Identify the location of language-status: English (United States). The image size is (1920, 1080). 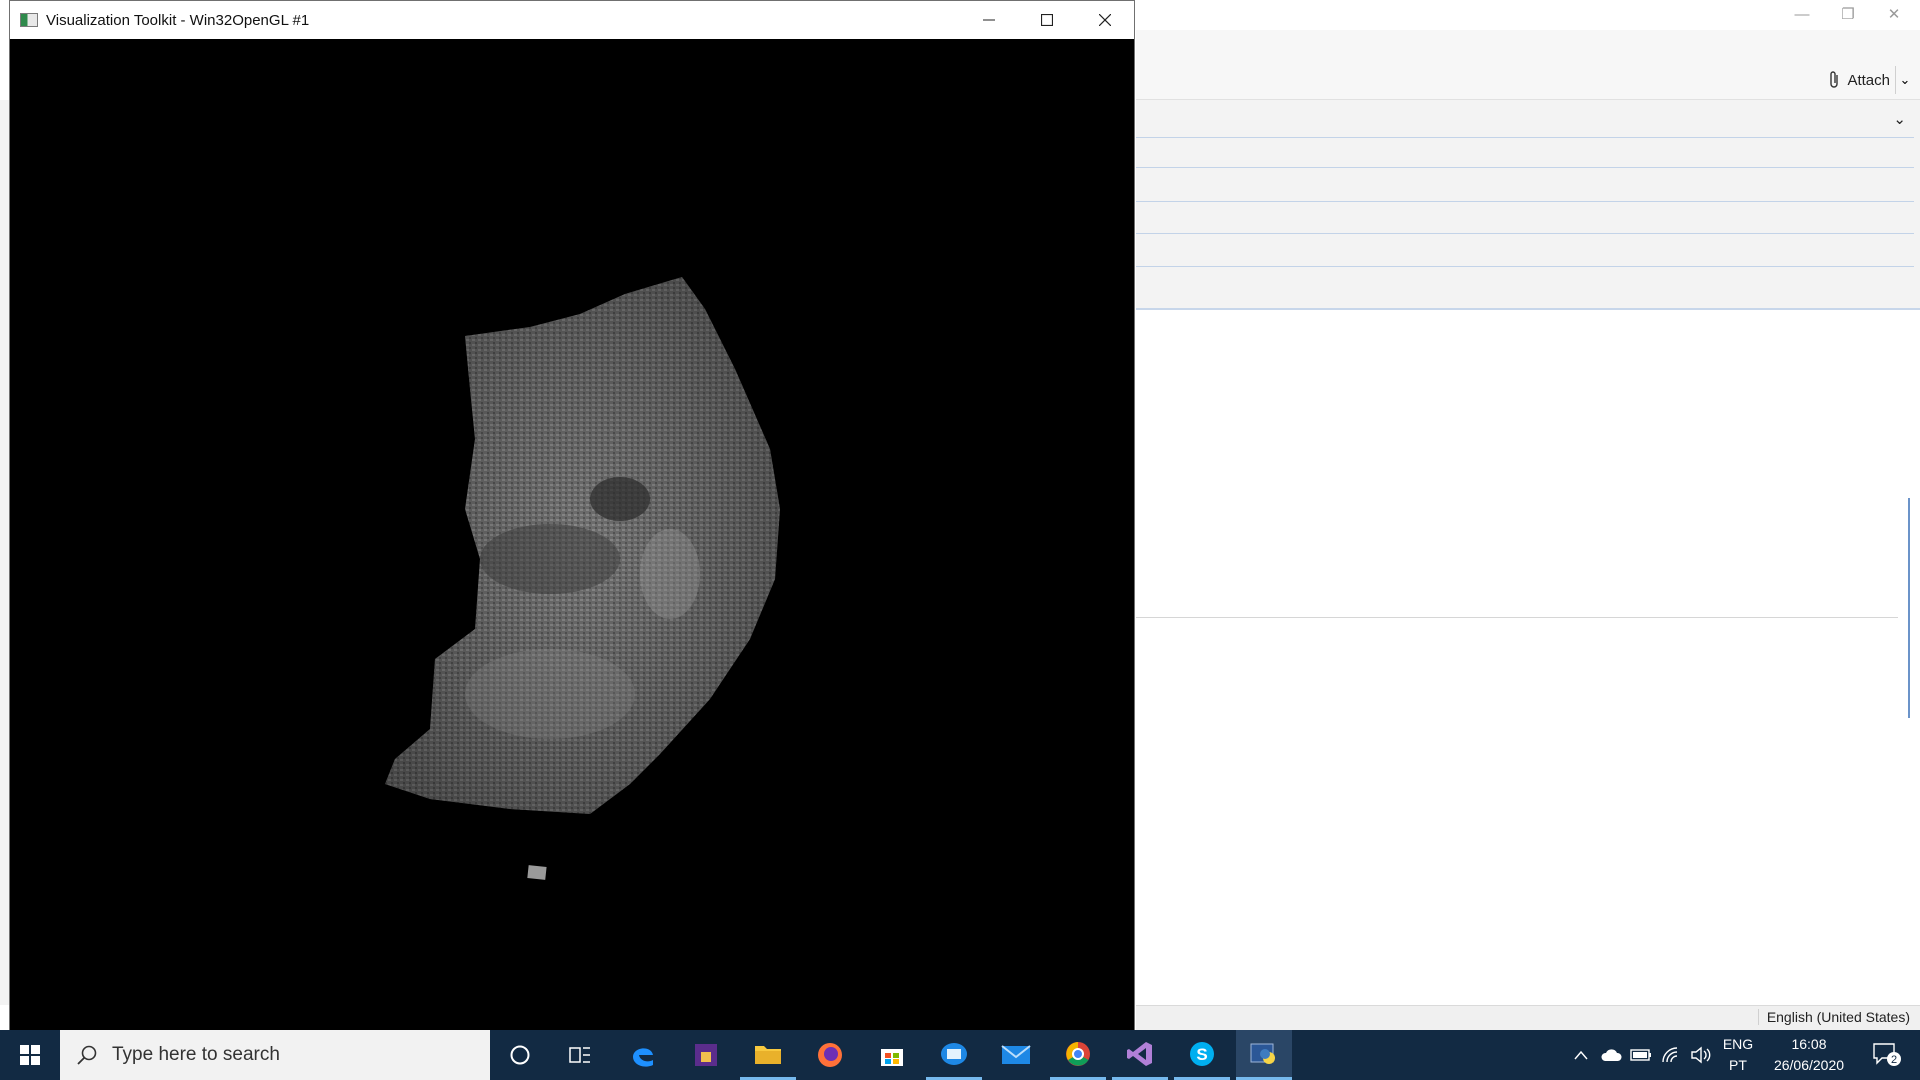
(1833, 1017).